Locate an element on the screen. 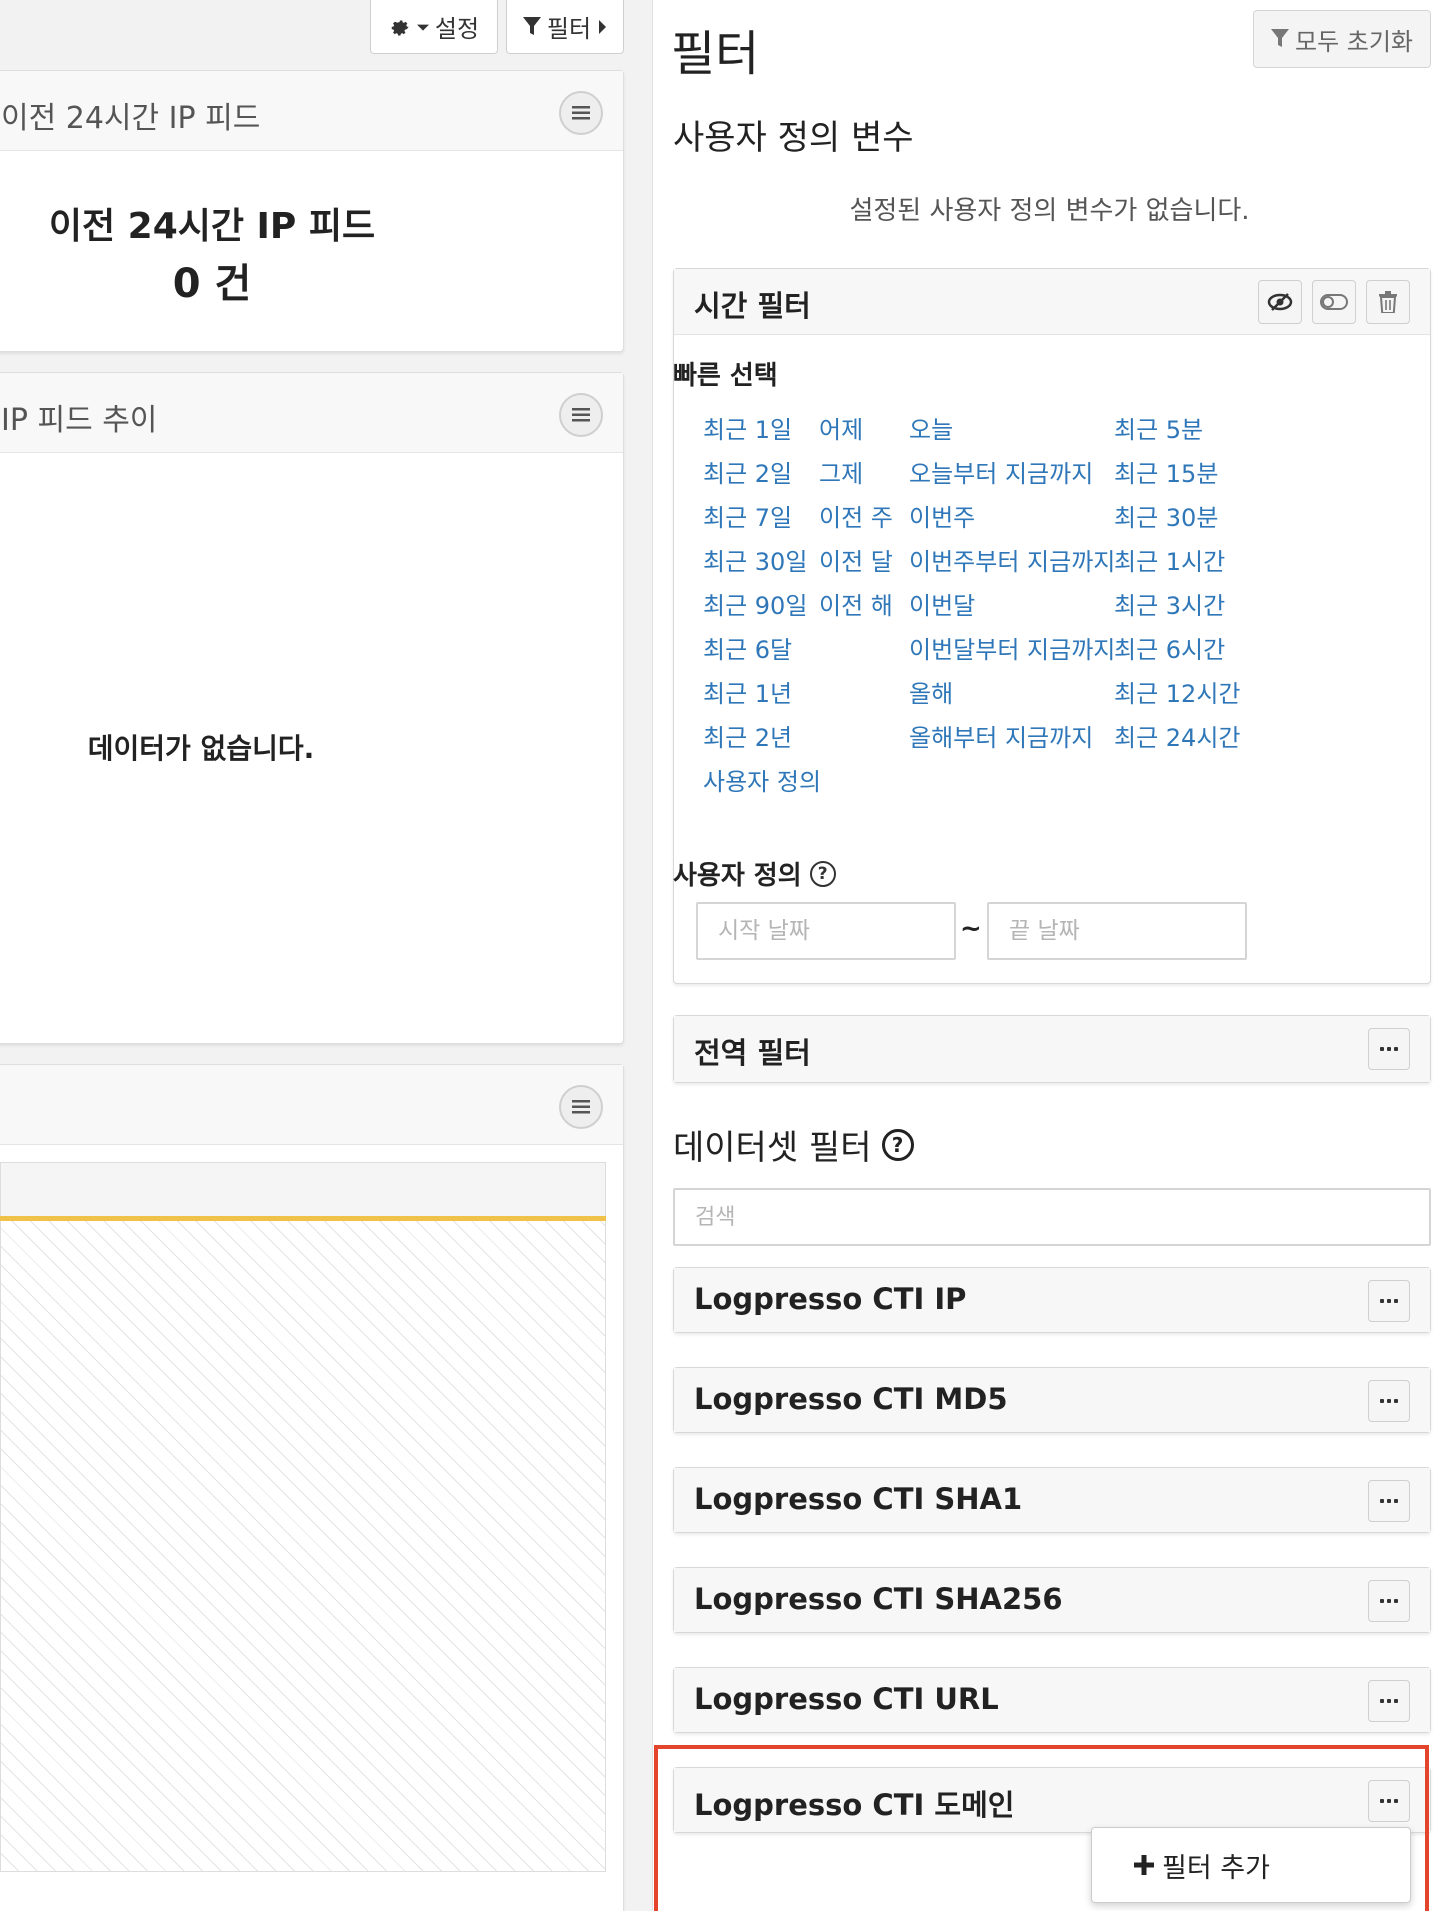  dataset-filter-item: Logpresso CTI IP is located at coordinates (1052, 1300).